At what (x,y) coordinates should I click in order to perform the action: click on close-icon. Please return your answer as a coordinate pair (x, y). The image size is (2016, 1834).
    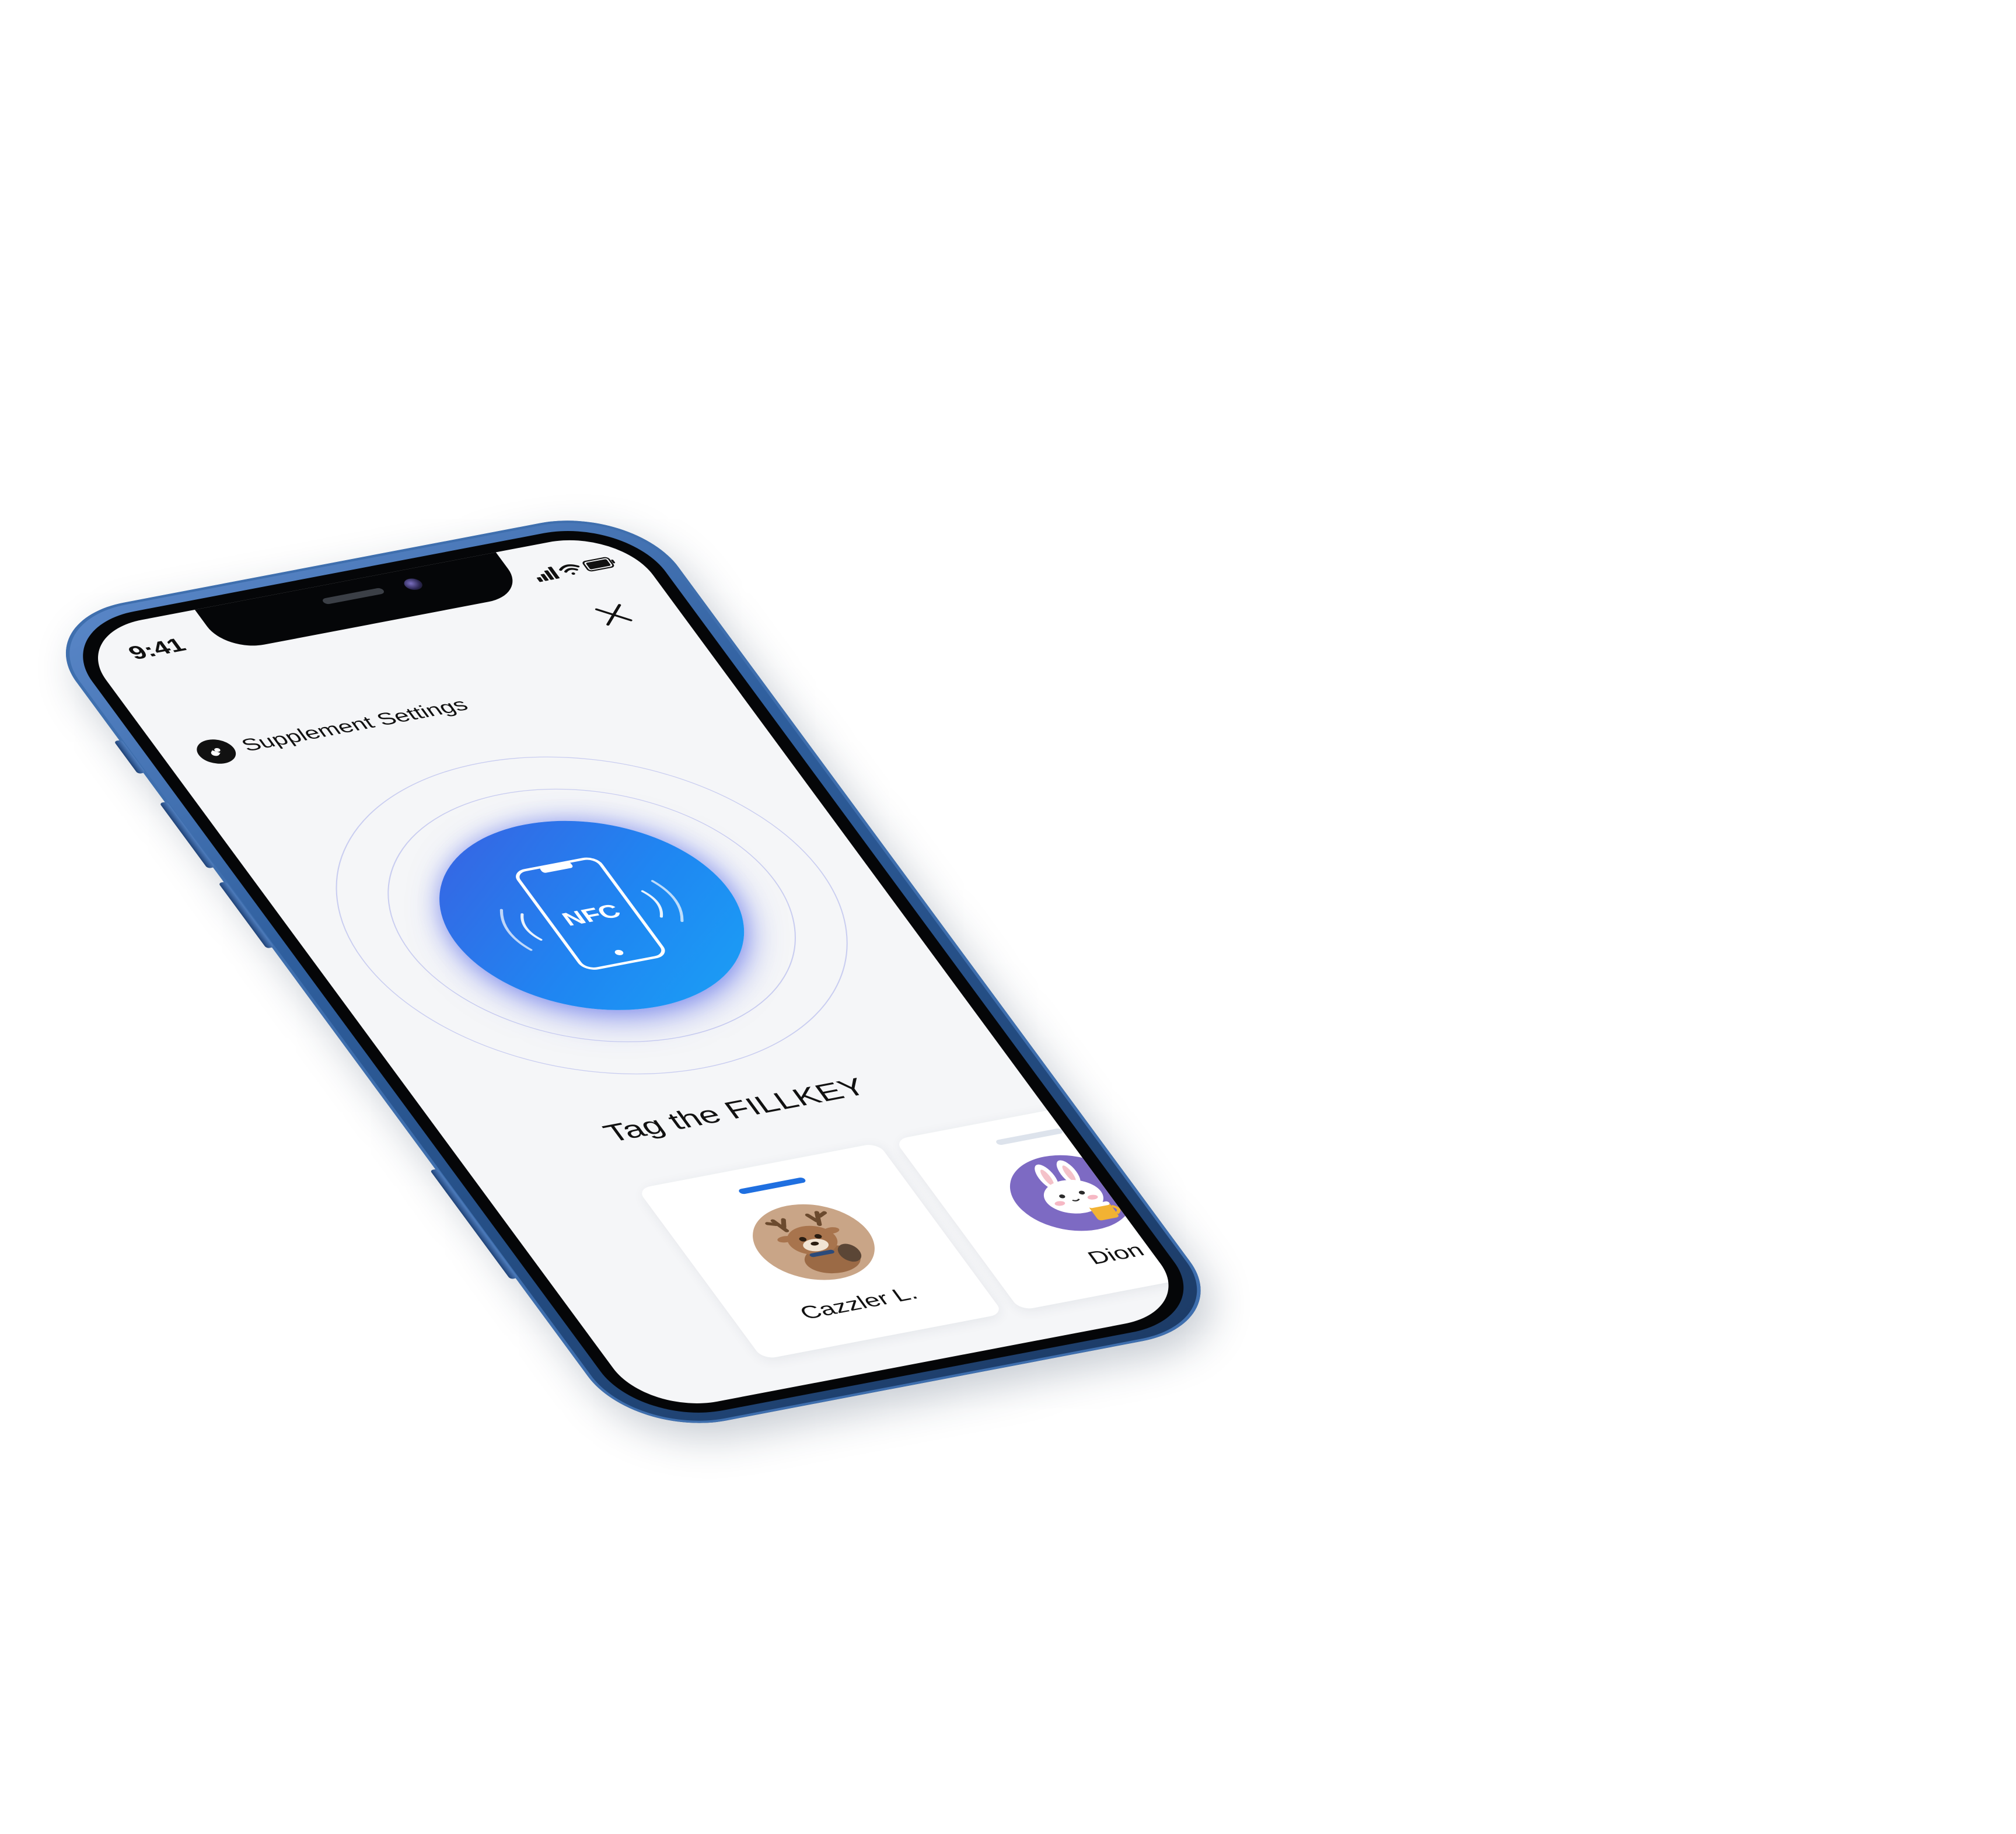
    Looking at the image, I should click on (613, 615).